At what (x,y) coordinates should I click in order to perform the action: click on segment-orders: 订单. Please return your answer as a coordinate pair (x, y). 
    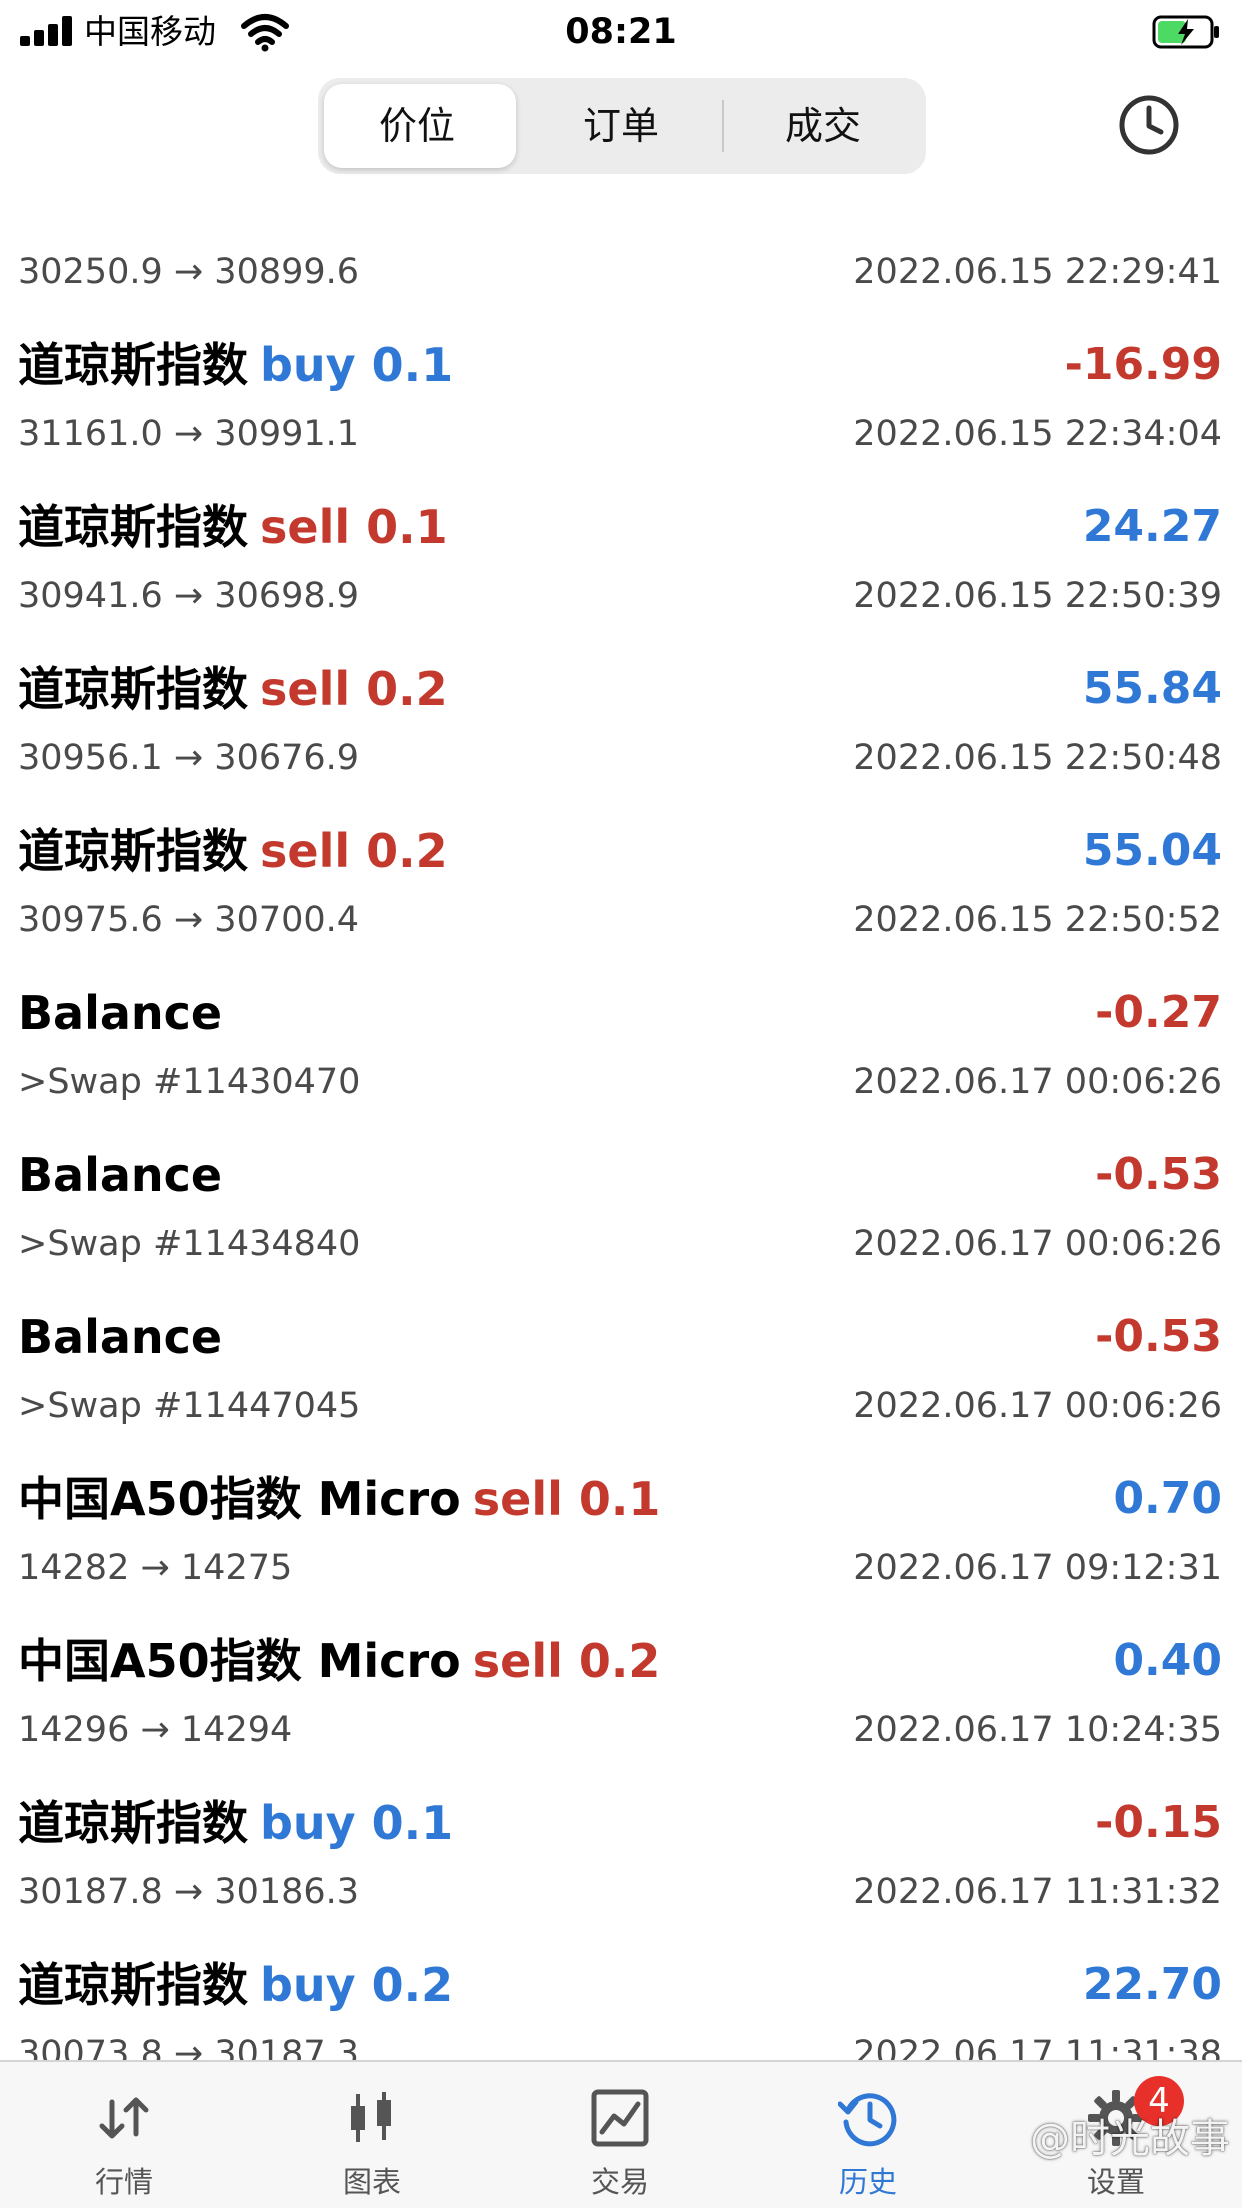
    Looking at the image, I should click on (621, 126).